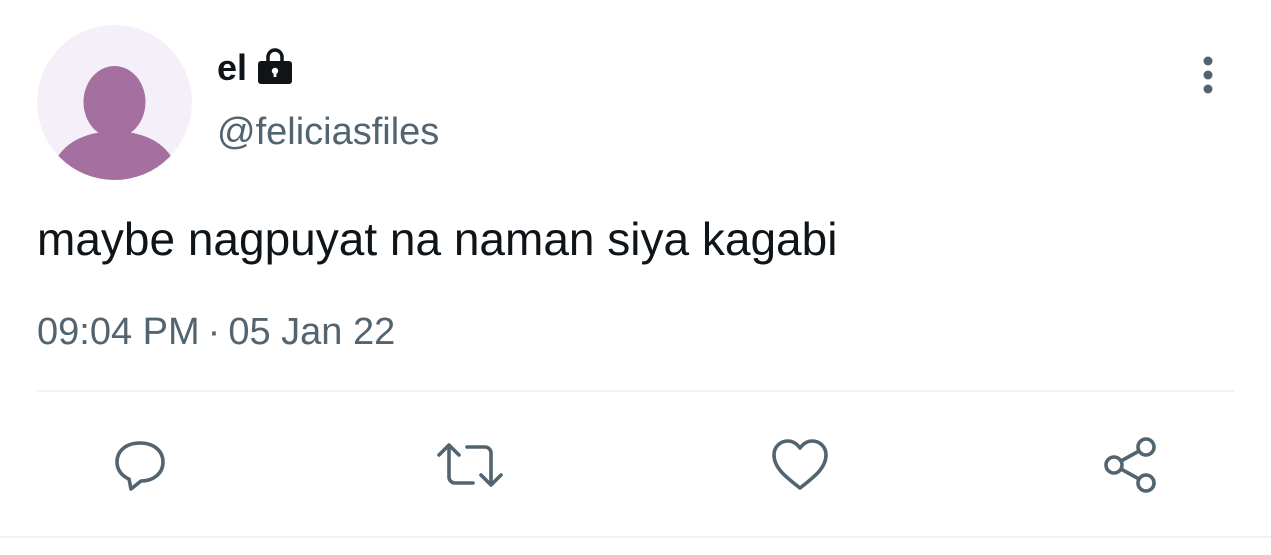  I want to click on more-options-button, so click(1208, 75).